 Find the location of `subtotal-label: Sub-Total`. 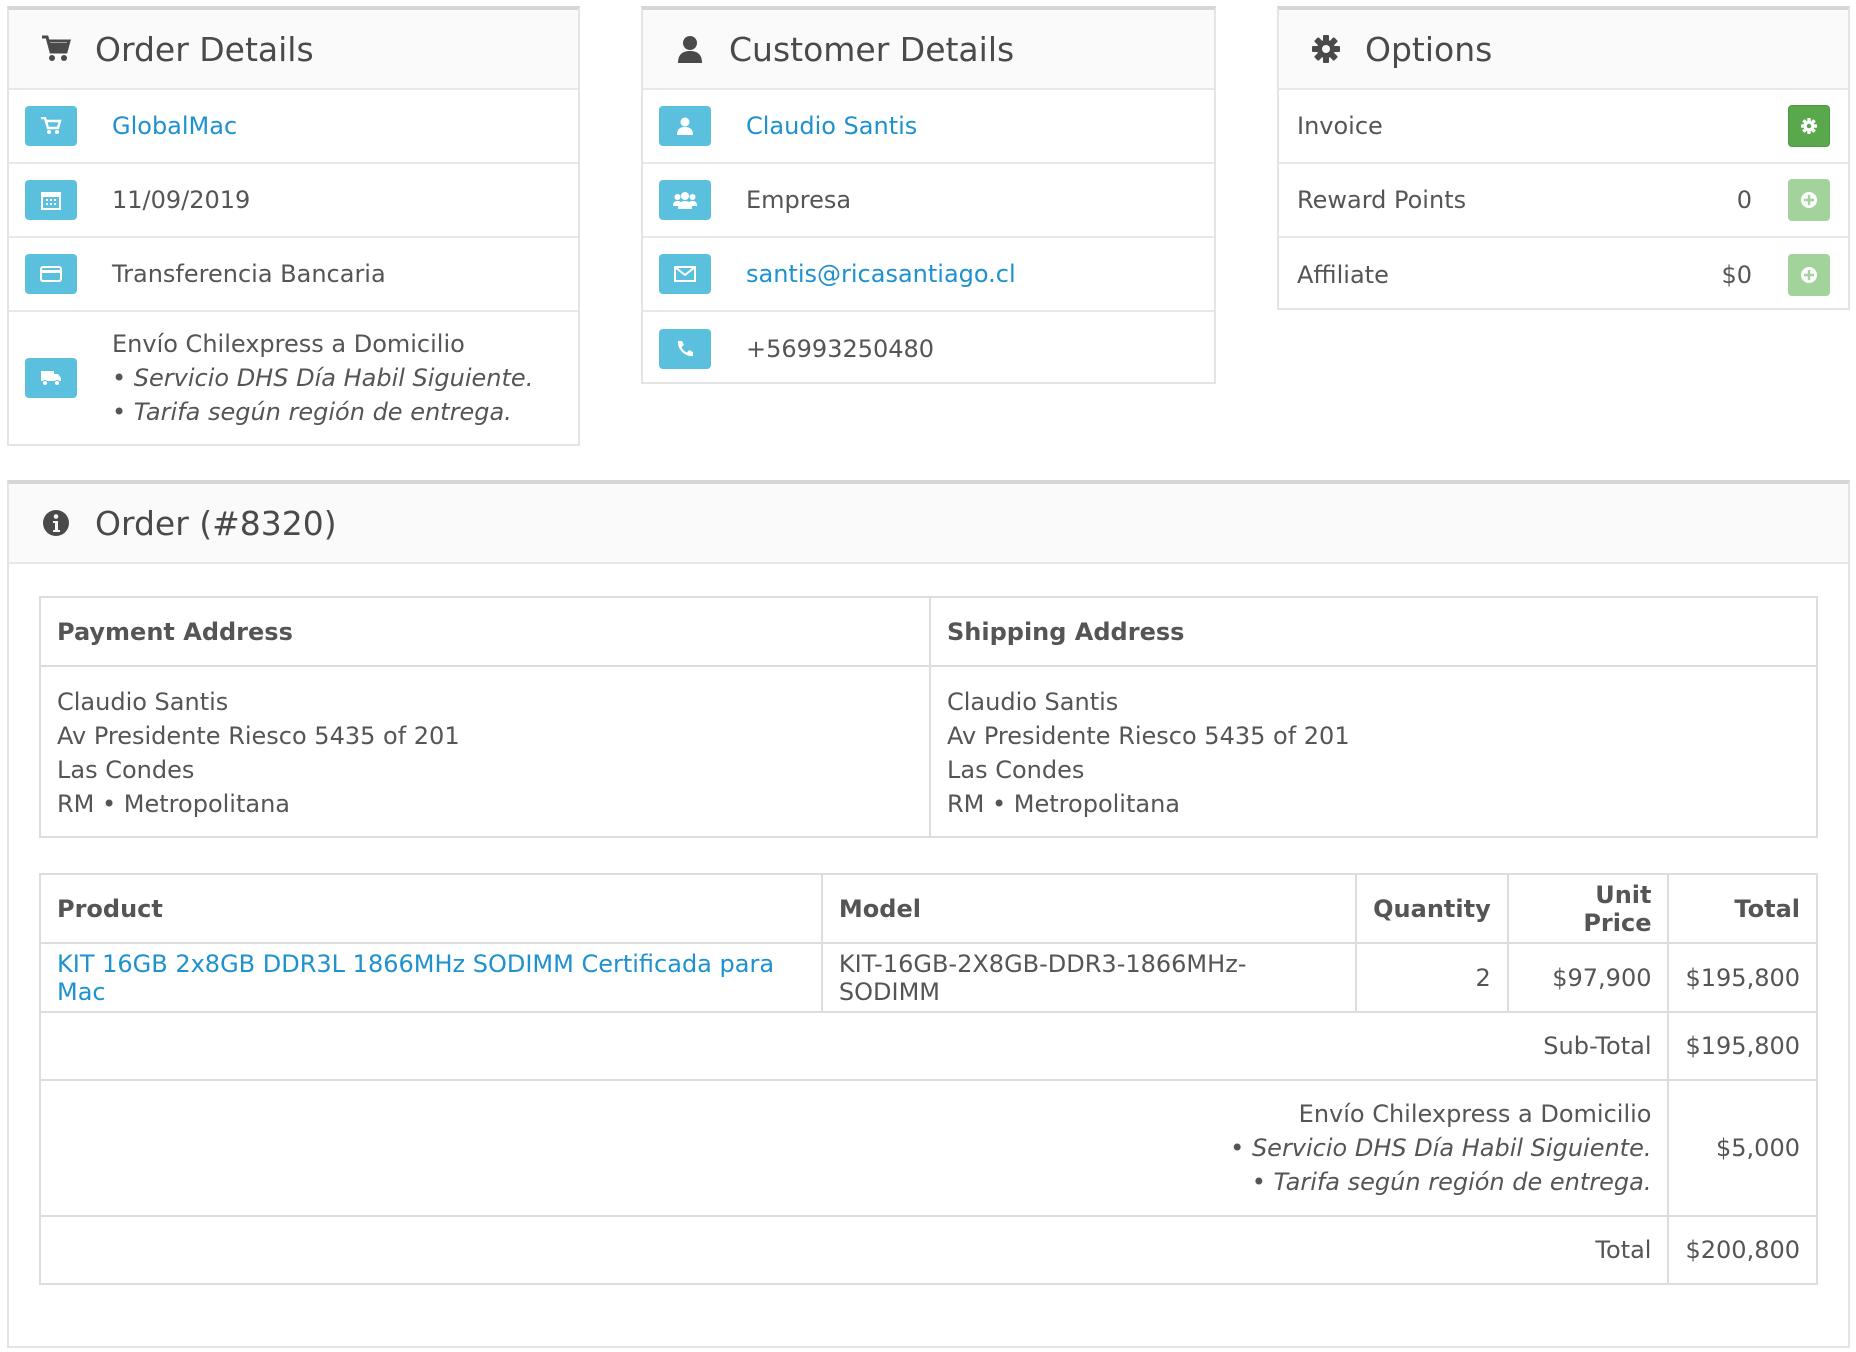

subtotal-label: Sub-Total is located at coordinates (854, 1046).